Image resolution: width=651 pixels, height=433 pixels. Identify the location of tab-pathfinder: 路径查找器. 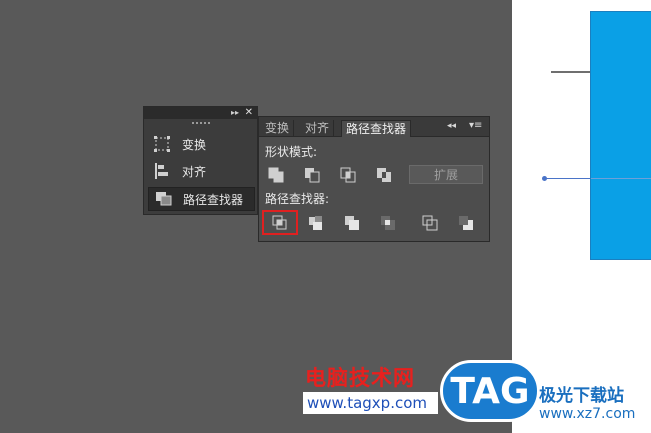
(376, 128).